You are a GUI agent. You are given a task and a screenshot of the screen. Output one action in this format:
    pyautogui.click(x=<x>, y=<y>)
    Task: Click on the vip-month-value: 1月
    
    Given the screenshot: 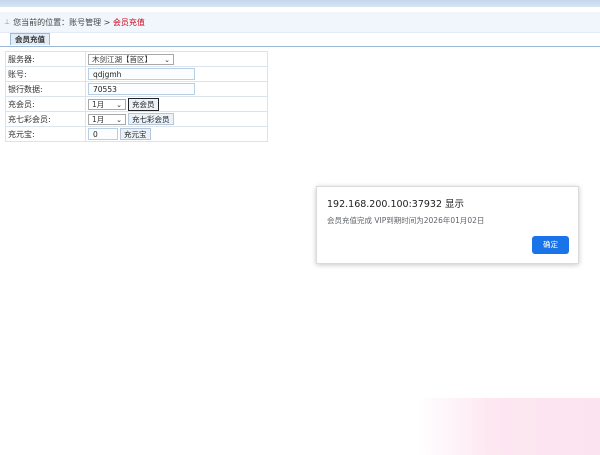 What is the action you would take?
    pyautogui.click(x=98, y=104)
    